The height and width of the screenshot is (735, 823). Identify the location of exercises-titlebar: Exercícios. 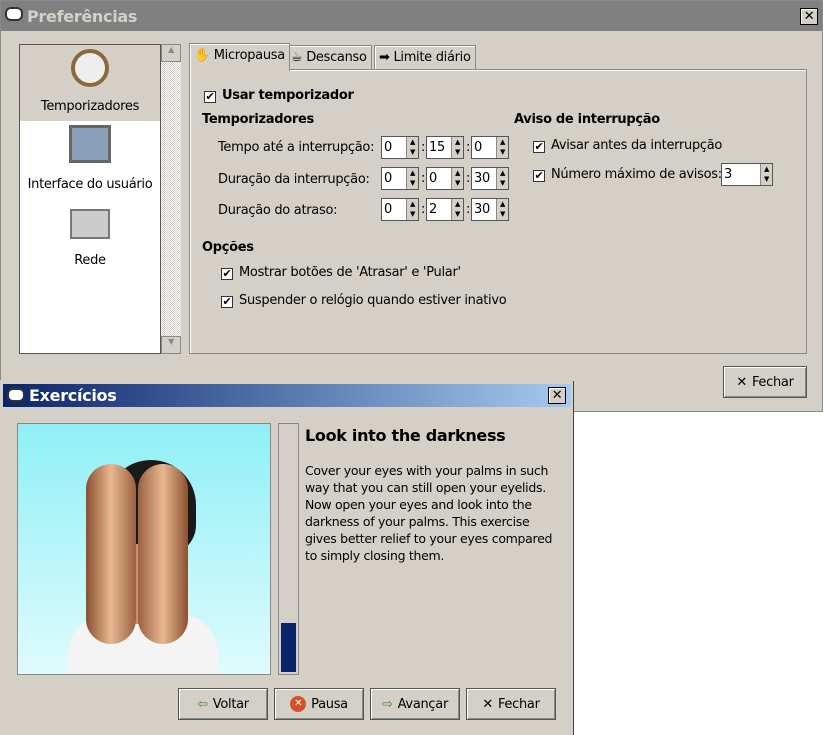
(287, 395).